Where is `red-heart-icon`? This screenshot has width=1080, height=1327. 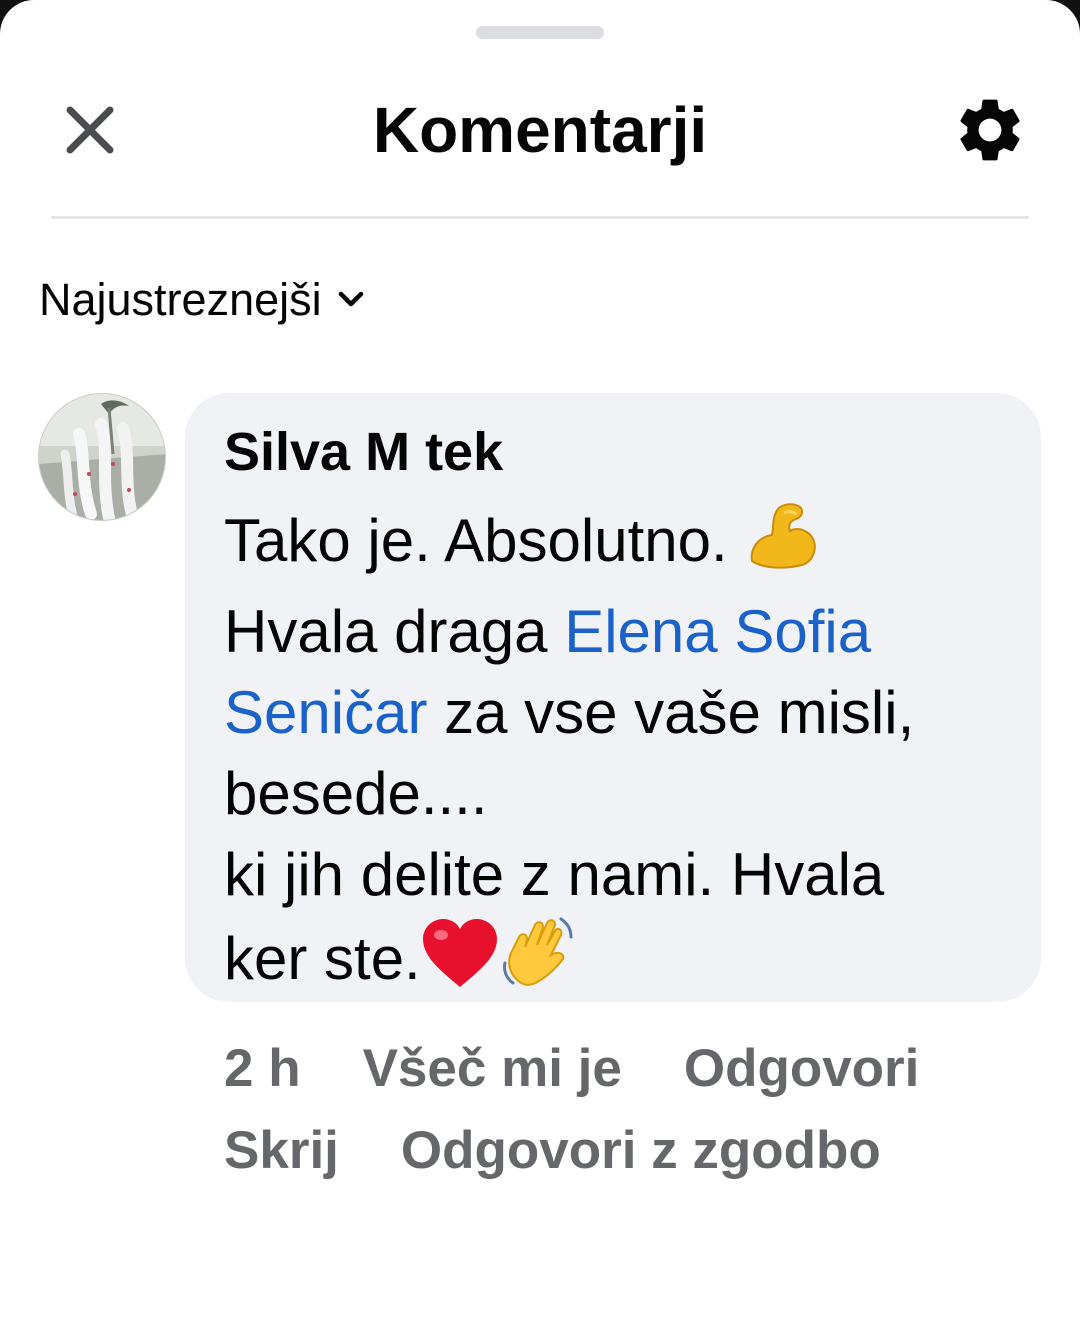
red-heart-icon is located at coordinates (460, 963).